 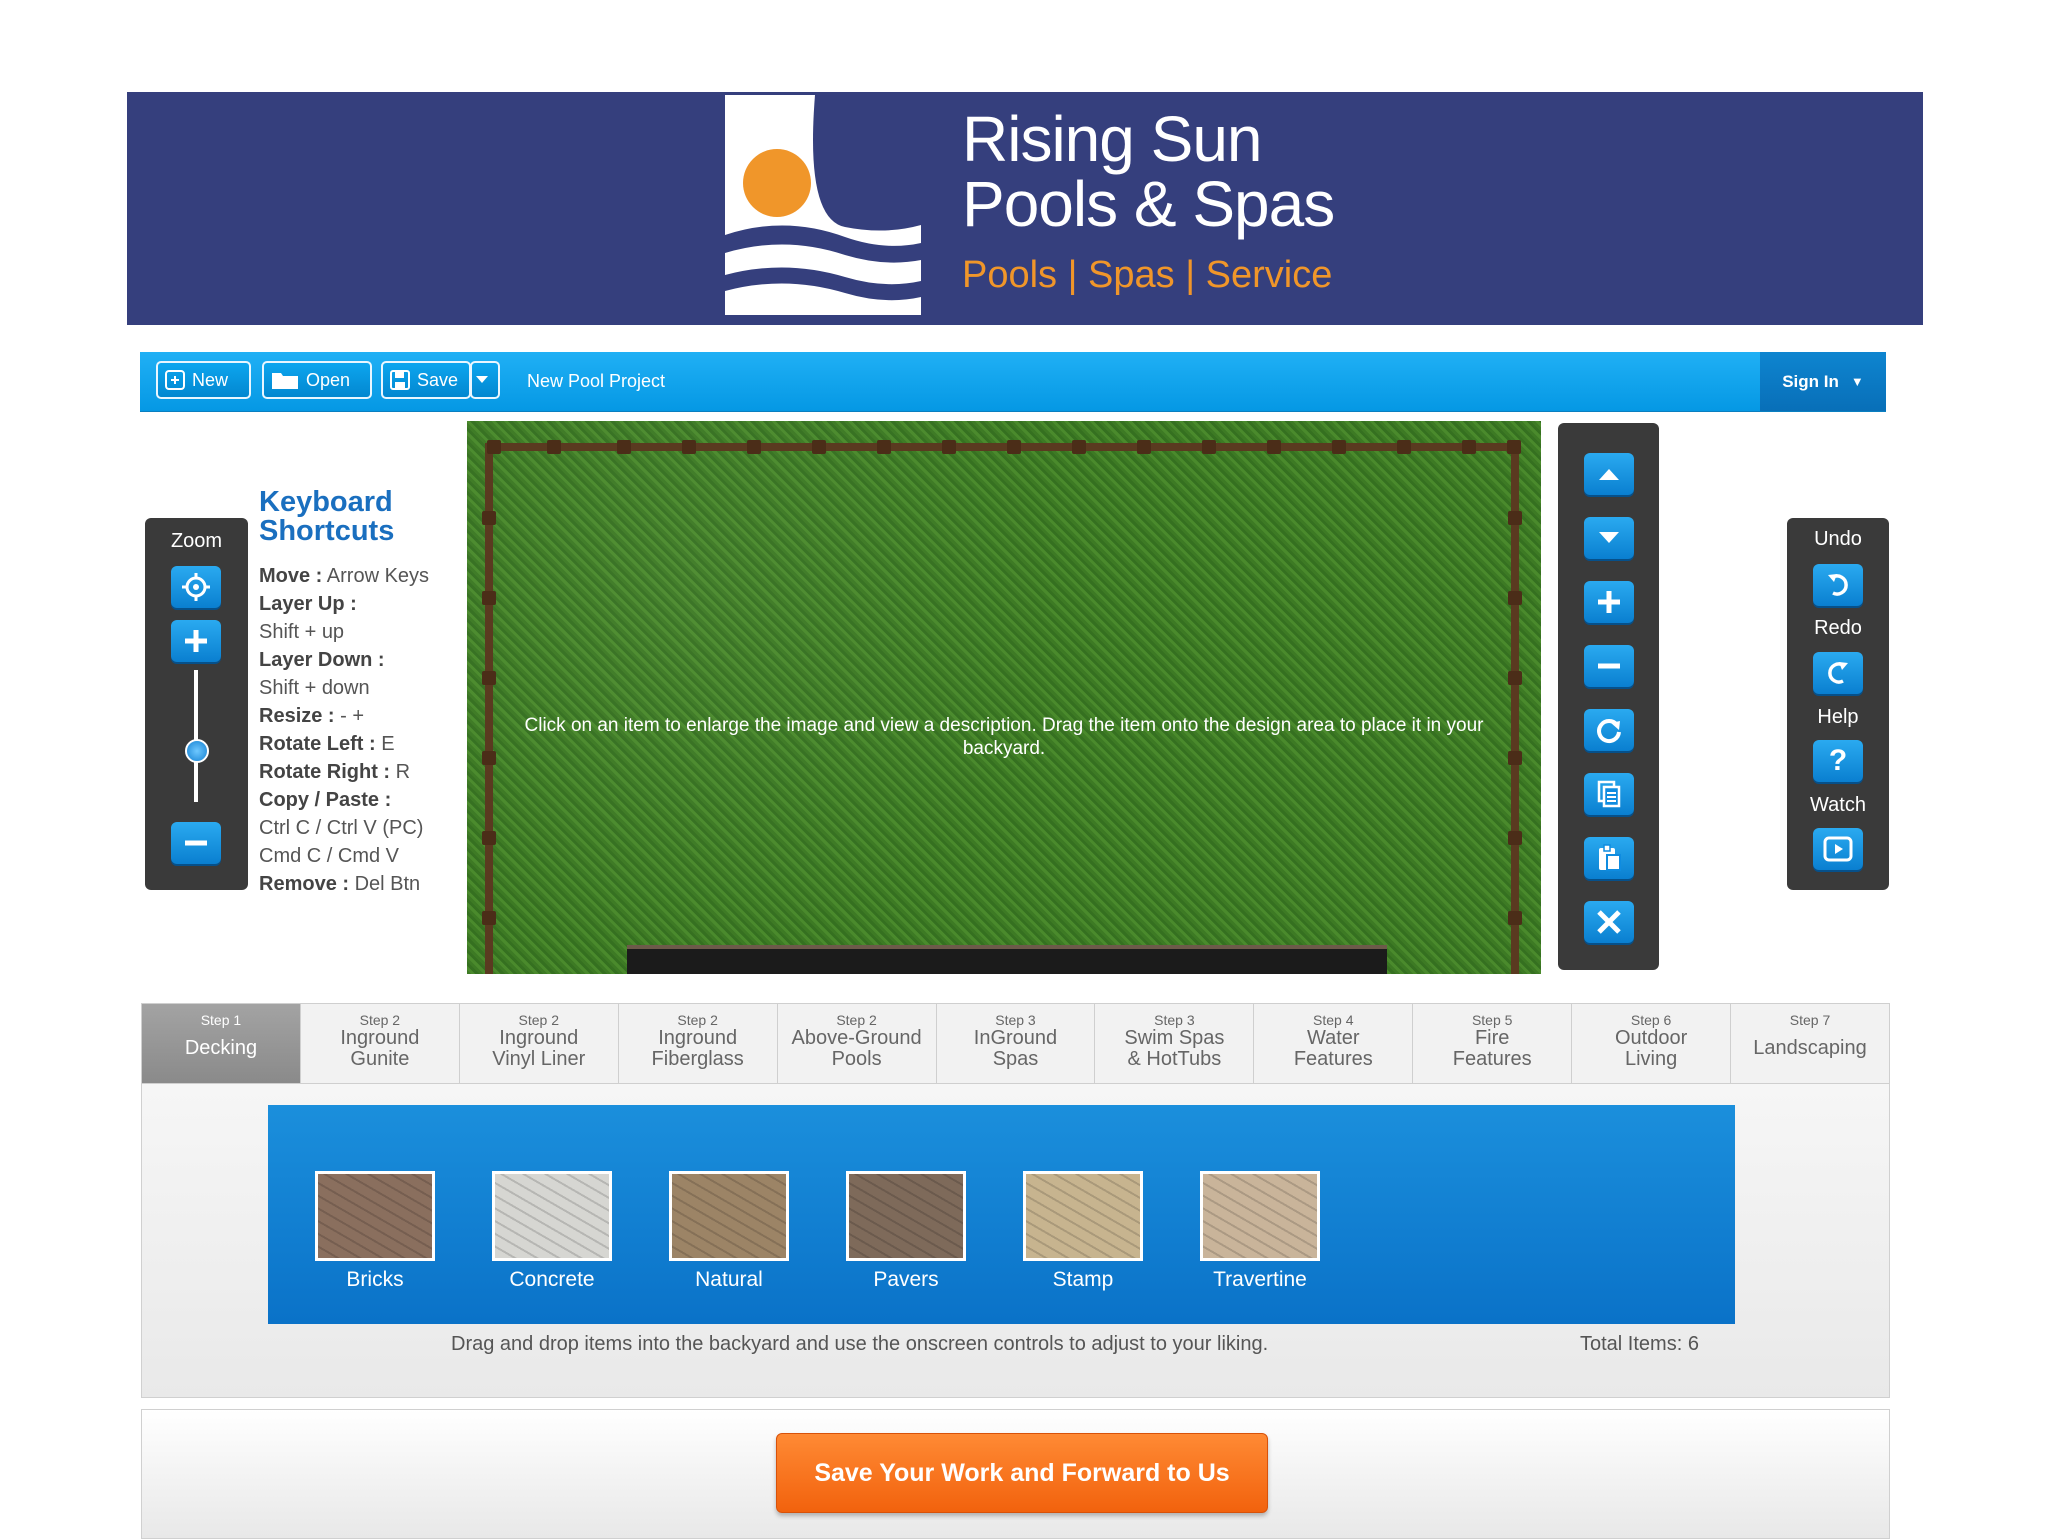 I want to click on save-and-forward-button: Save Your Work and Forward to Us, so click(x=1022, y=1473).